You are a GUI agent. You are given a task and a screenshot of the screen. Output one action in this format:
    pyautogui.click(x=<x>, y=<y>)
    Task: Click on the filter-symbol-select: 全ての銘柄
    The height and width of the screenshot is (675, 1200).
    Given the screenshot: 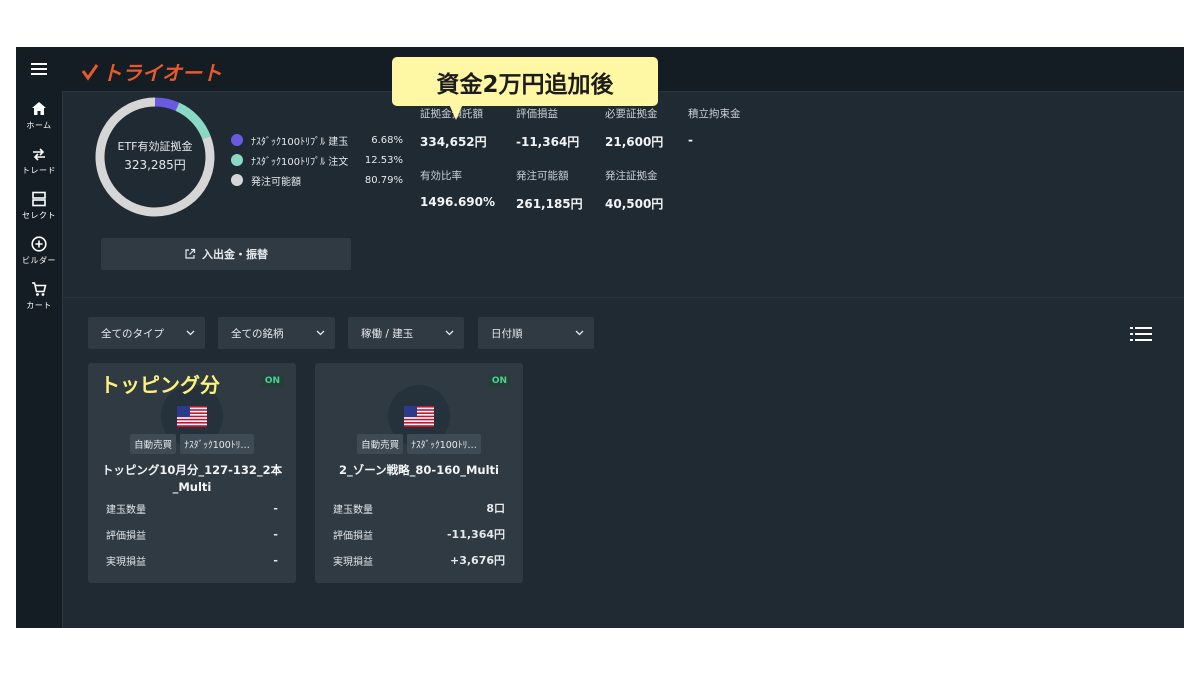 What is the action you would take?
    pyautogui.click(x=276, y=333)
    